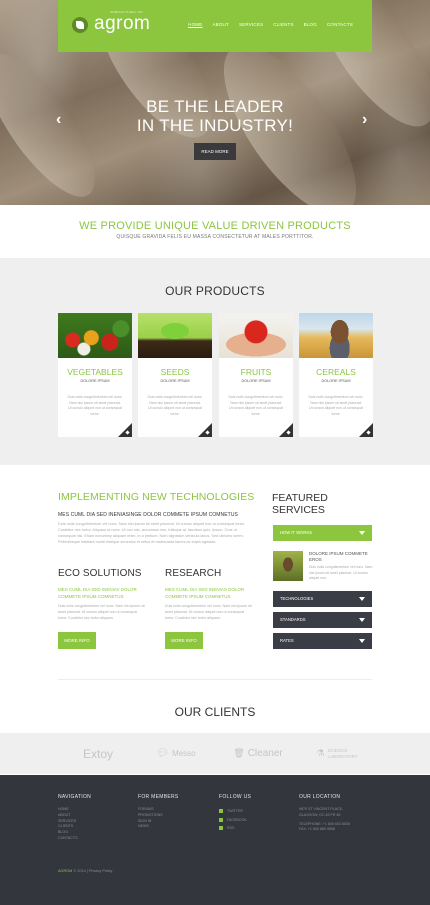 Image resolution: width=430 pixels, height=905 pixels. I want to click on social-label: TWITTER, so click(235, 811).